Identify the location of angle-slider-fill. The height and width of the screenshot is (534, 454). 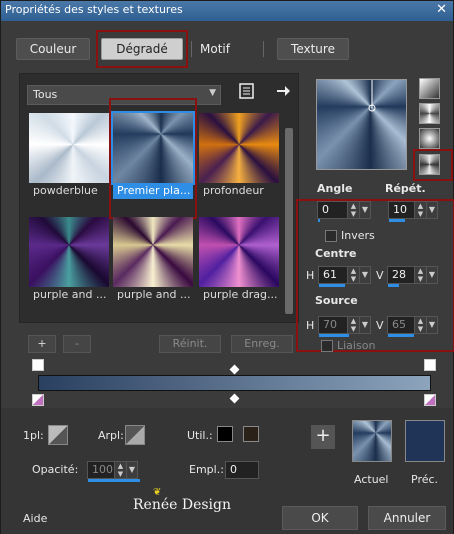
(319, 220).